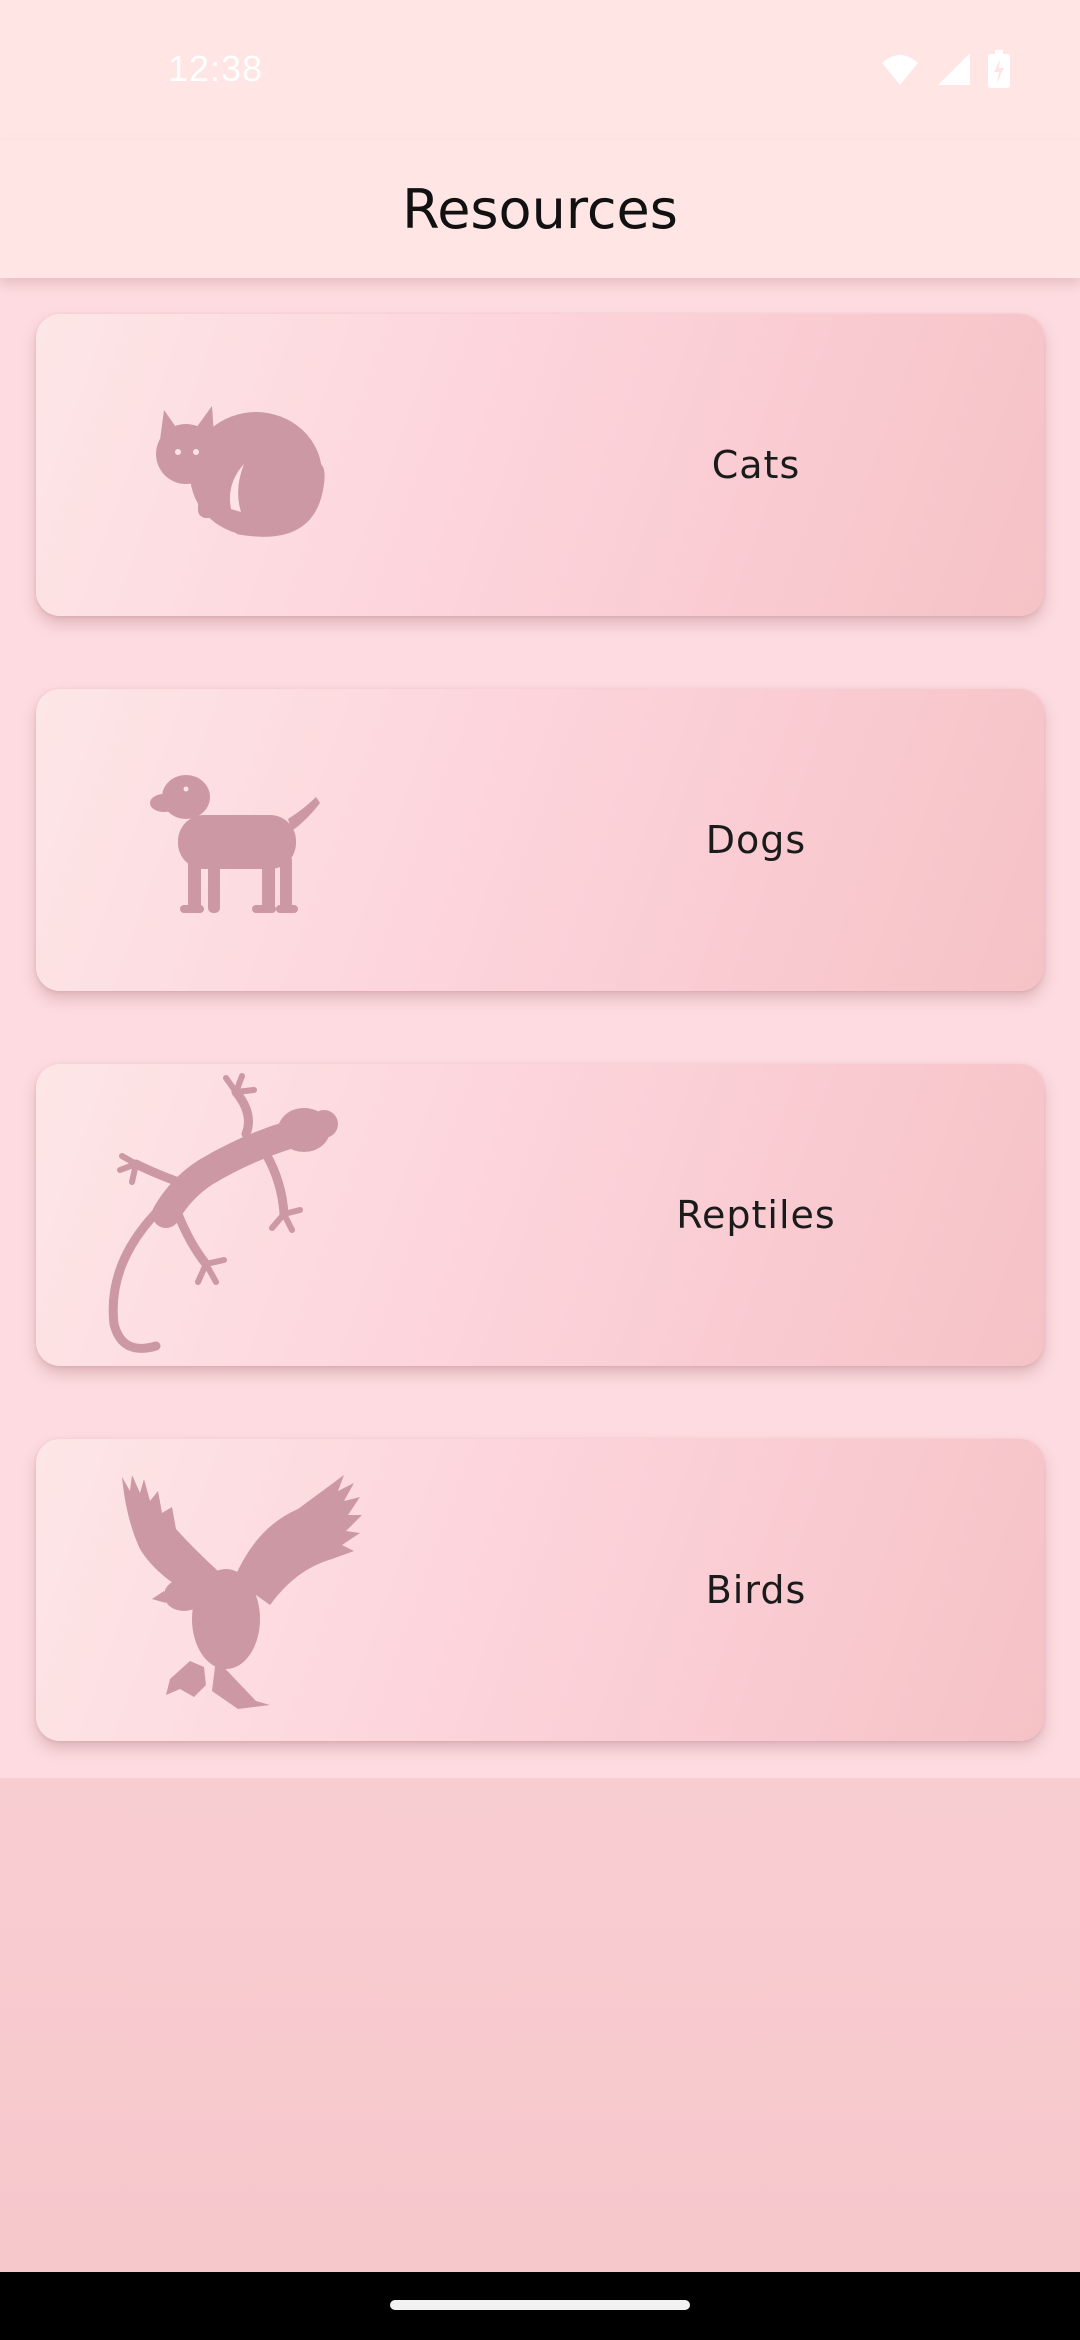 This screenshot has height=2340, width=1080. What do you see at coordinates (756, 1215) in the screenshot?
I see `category-label-reptiles: Reptiles` at bounding box center [756, 1215].